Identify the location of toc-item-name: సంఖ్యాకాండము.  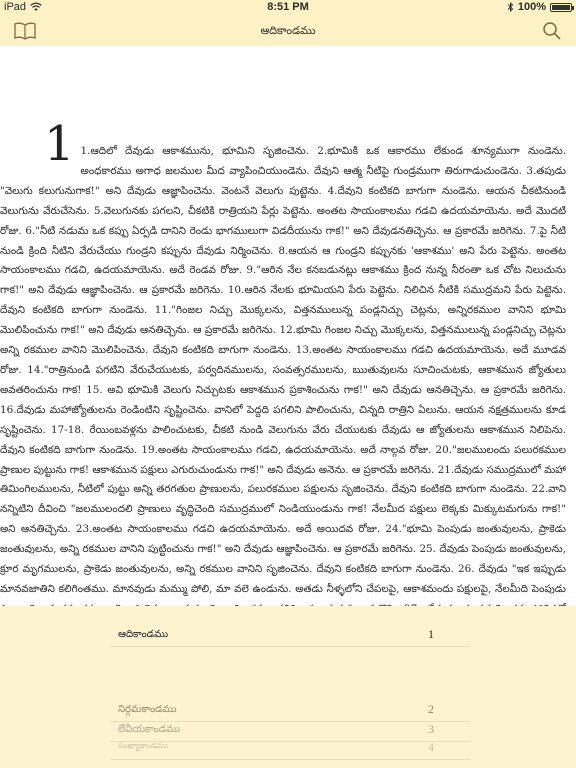
(143, 745).